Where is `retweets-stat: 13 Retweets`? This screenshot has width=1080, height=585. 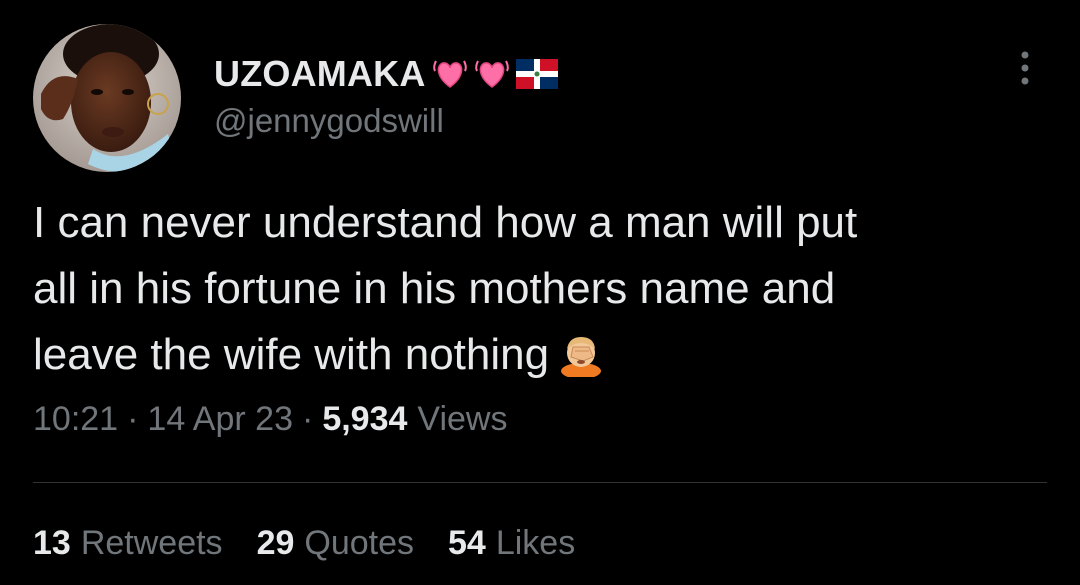
retweets-stat: 13 Retweets is located at coordinates (128, 543).